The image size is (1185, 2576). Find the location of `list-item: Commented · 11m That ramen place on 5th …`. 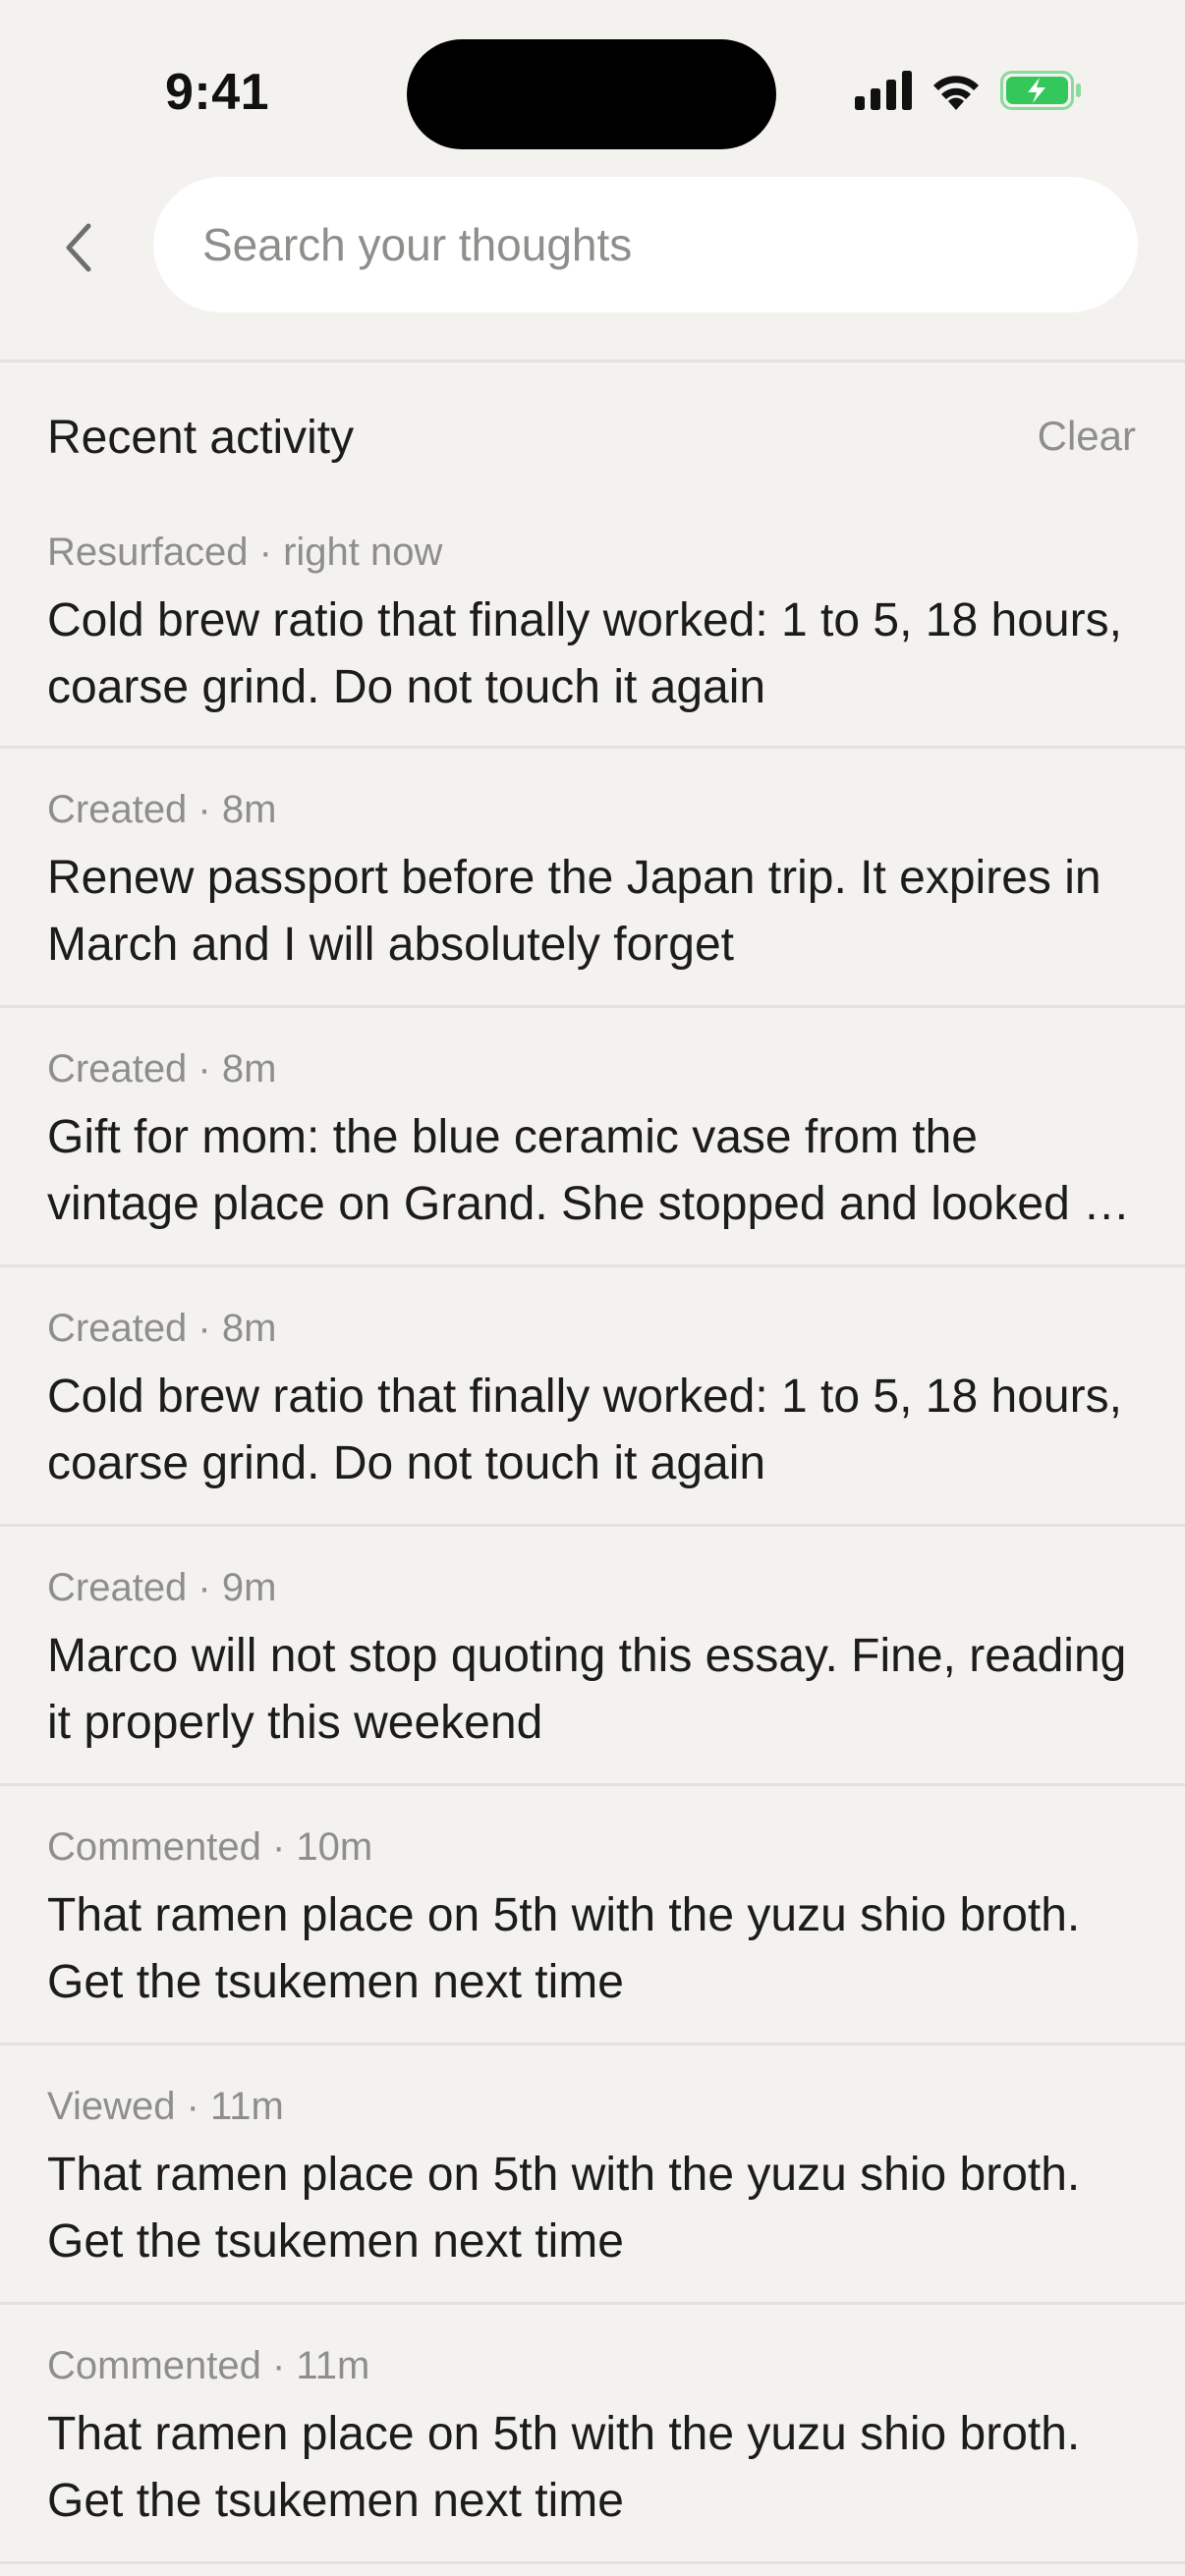

list-item: Commented · 11m That ramen place on 5th … is located at coordinates (592, 2434).